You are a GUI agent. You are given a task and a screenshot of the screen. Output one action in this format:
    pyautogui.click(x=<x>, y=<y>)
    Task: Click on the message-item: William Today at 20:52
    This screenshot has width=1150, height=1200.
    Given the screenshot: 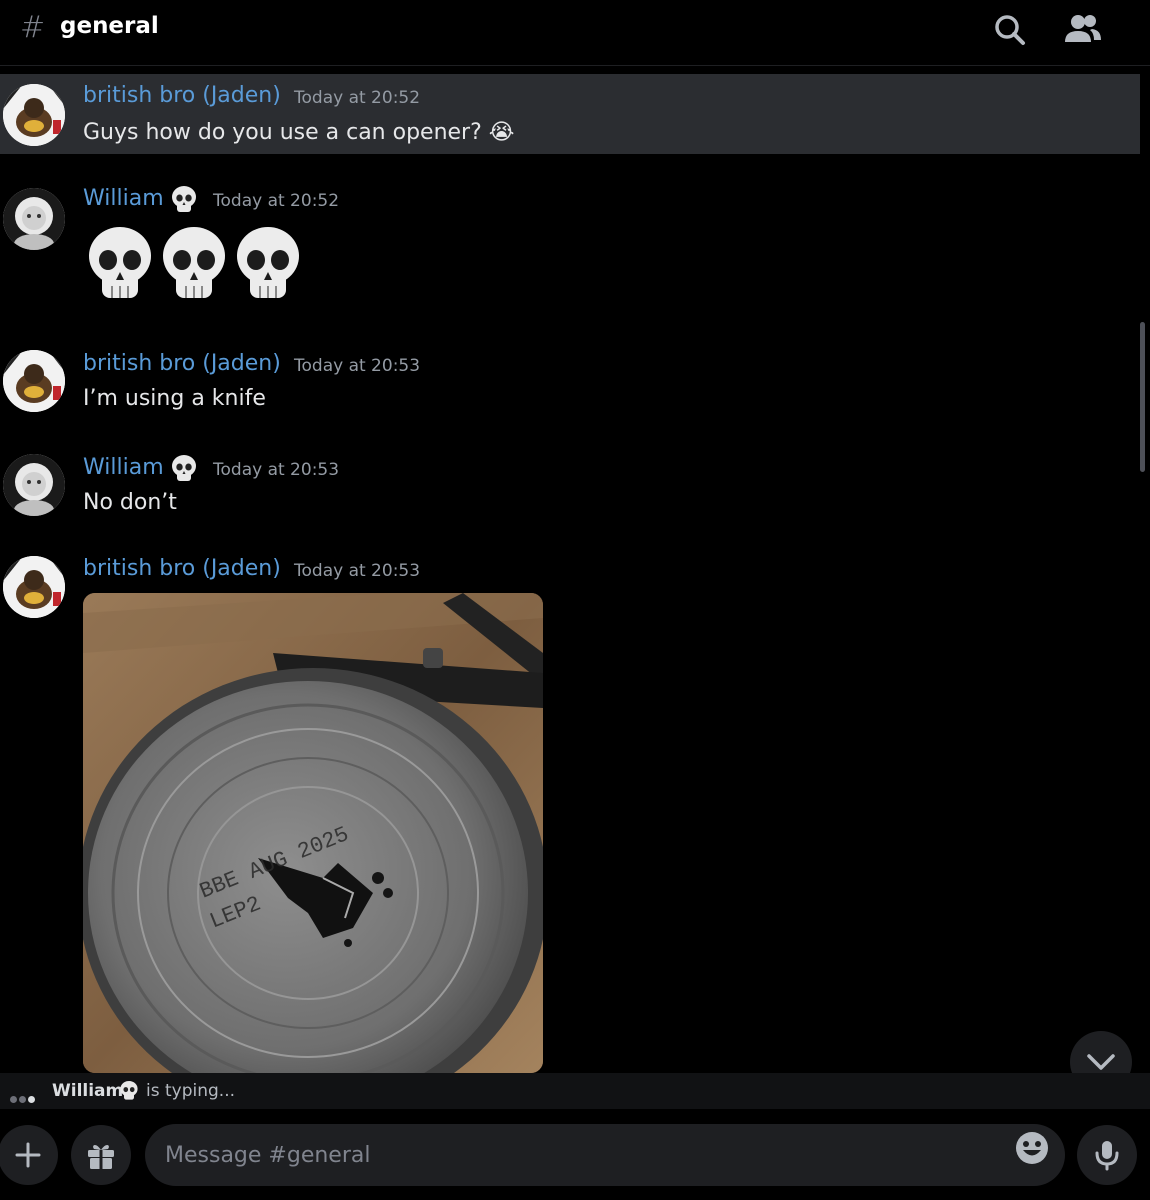 What is the action you would take?
    pyautogui.click(x=570, y=245)
    